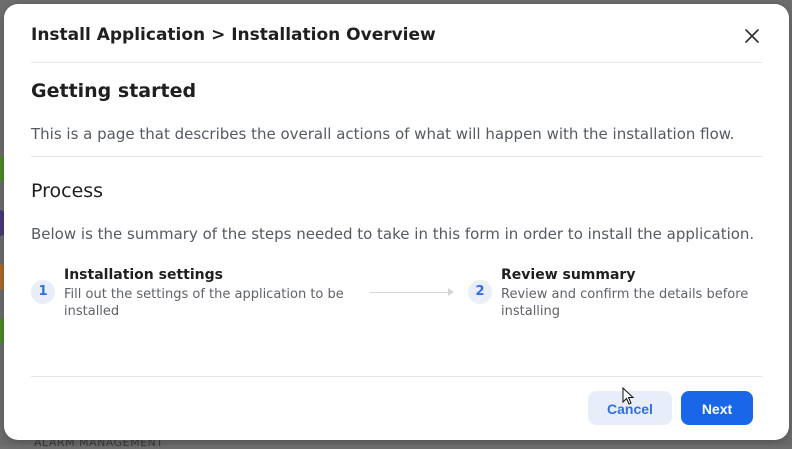 The image size is (792, 449). Describe the element at coordinates (451, 292) in the screenshot. I see `arrow-right-icon` at that location.